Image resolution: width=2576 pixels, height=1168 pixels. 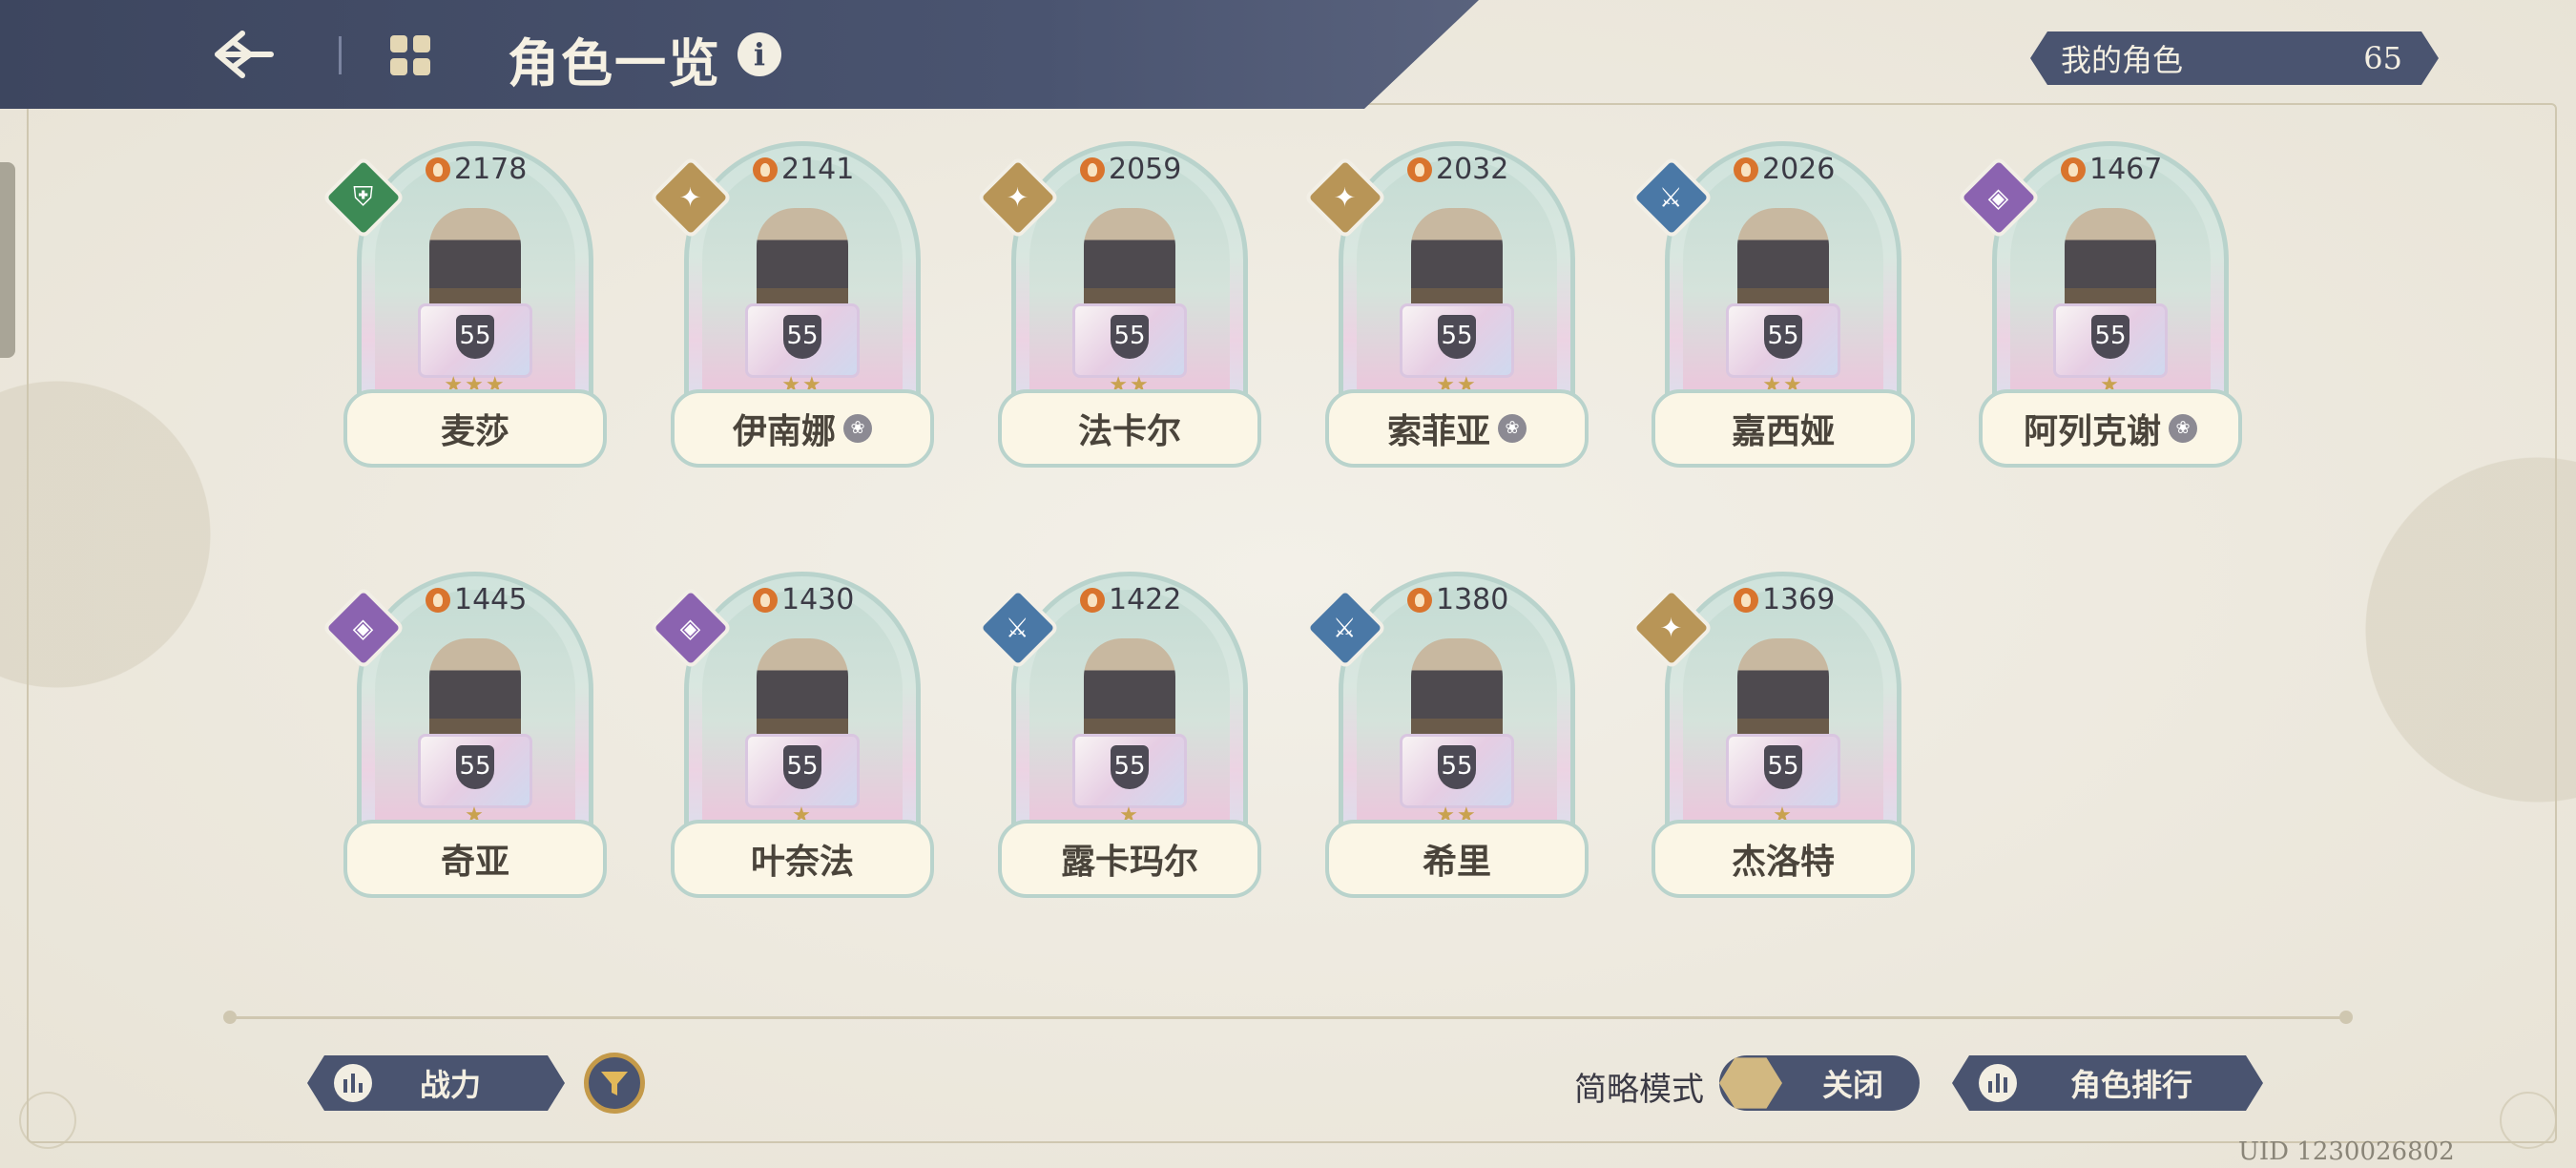 I want to click on filter-button, so click(x=614, y=1084).